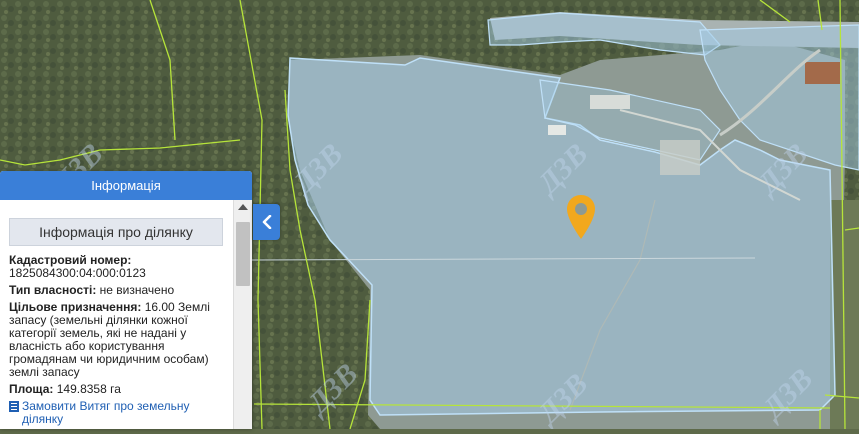  I want to click on field-ownership-type: Тип власності: не визначено, so click(116, 290).